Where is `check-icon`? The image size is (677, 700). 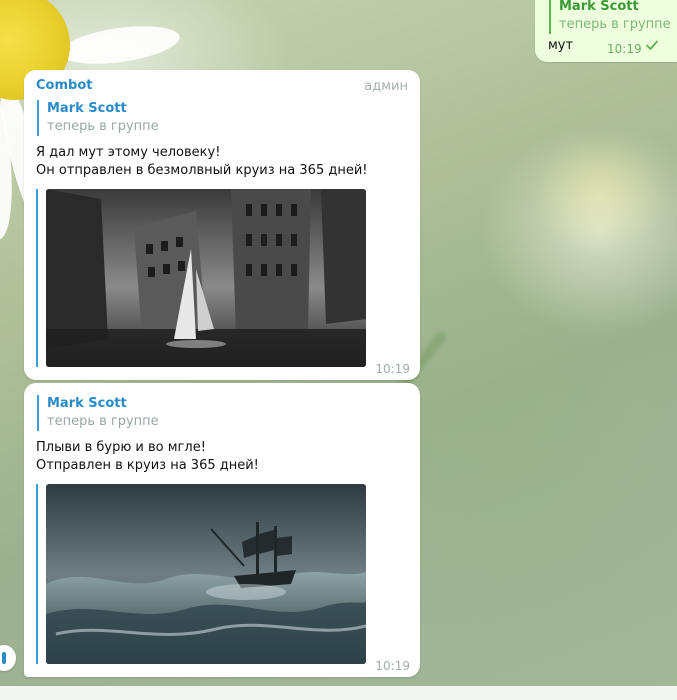 check-icon is located at coordinates (652, 45).